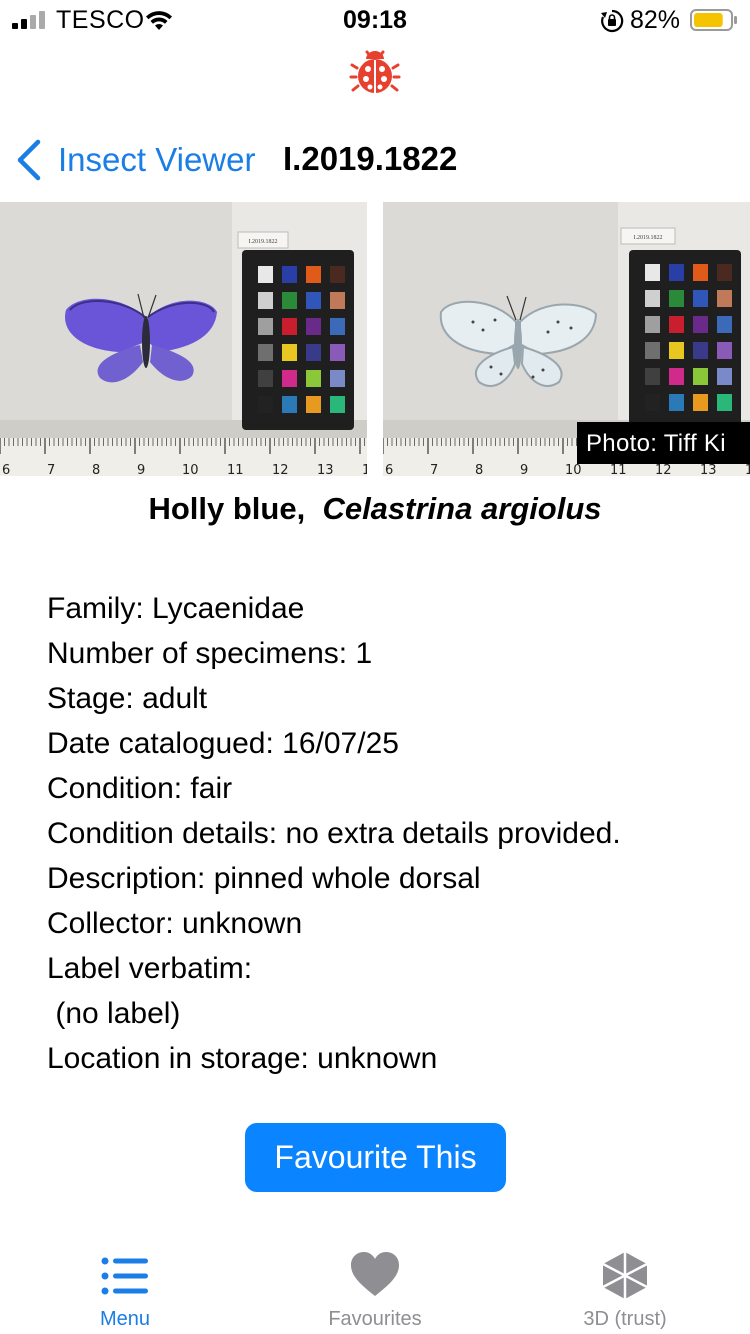 Image resolution: width=750 pixels, height=1334 pixels. I want to click on cube-icon, so click(625, 1275).